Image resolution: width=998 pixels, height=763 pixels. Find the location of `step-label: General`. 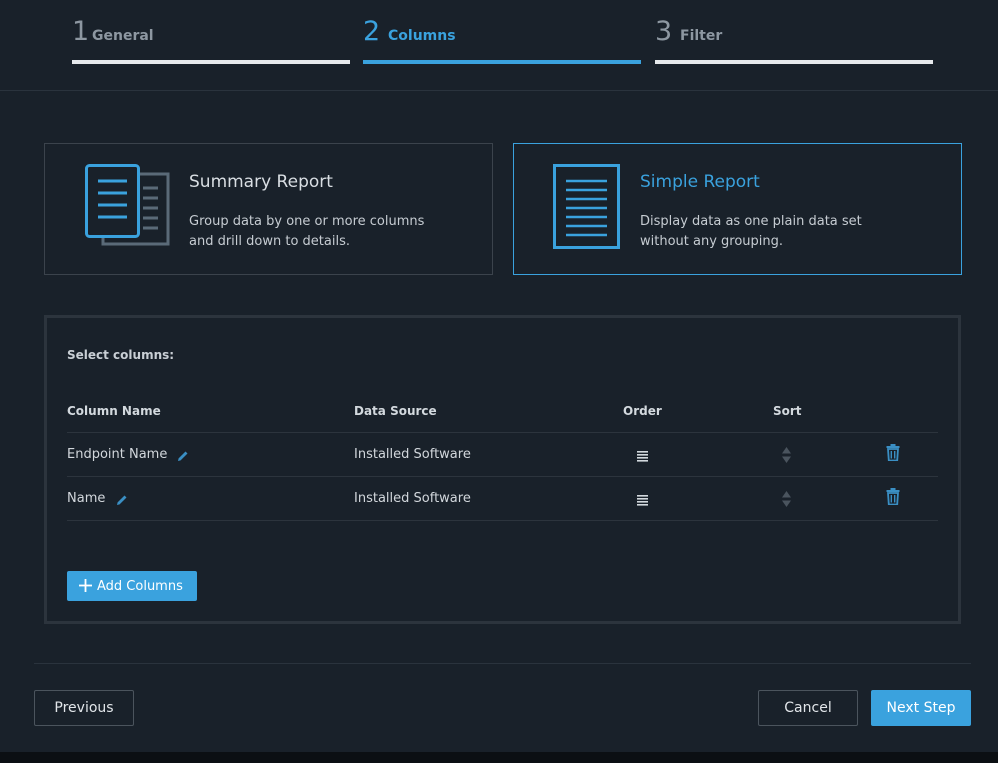

step-label: General is located at coordinates (123, 36).